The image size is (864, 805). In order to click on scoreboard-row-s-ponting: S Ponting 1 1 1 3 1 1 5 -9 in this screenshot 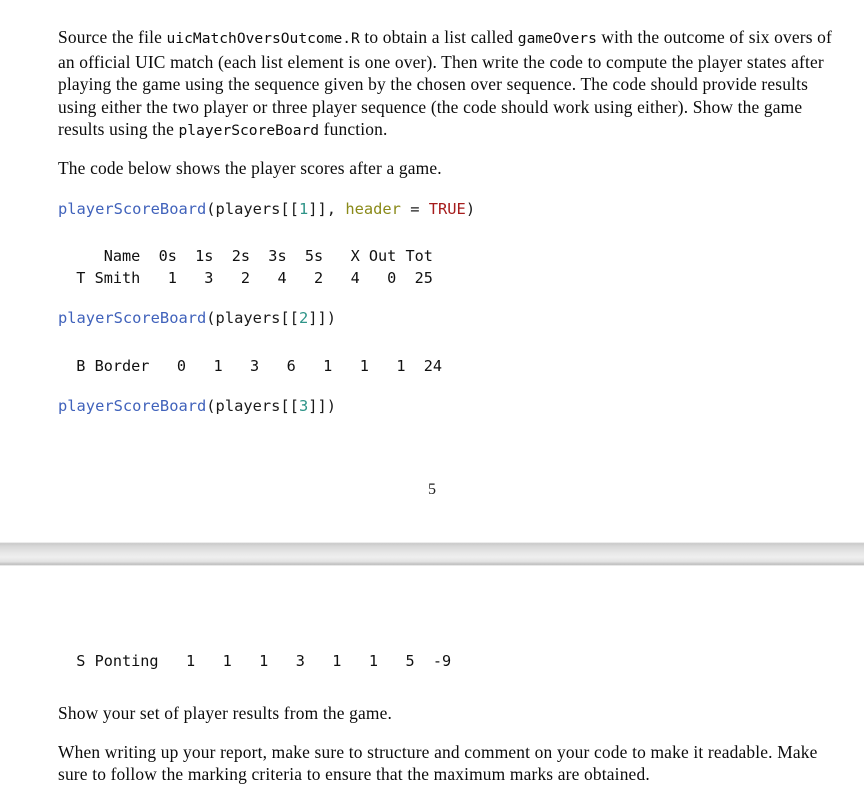, I will do `click(255, 661)`.